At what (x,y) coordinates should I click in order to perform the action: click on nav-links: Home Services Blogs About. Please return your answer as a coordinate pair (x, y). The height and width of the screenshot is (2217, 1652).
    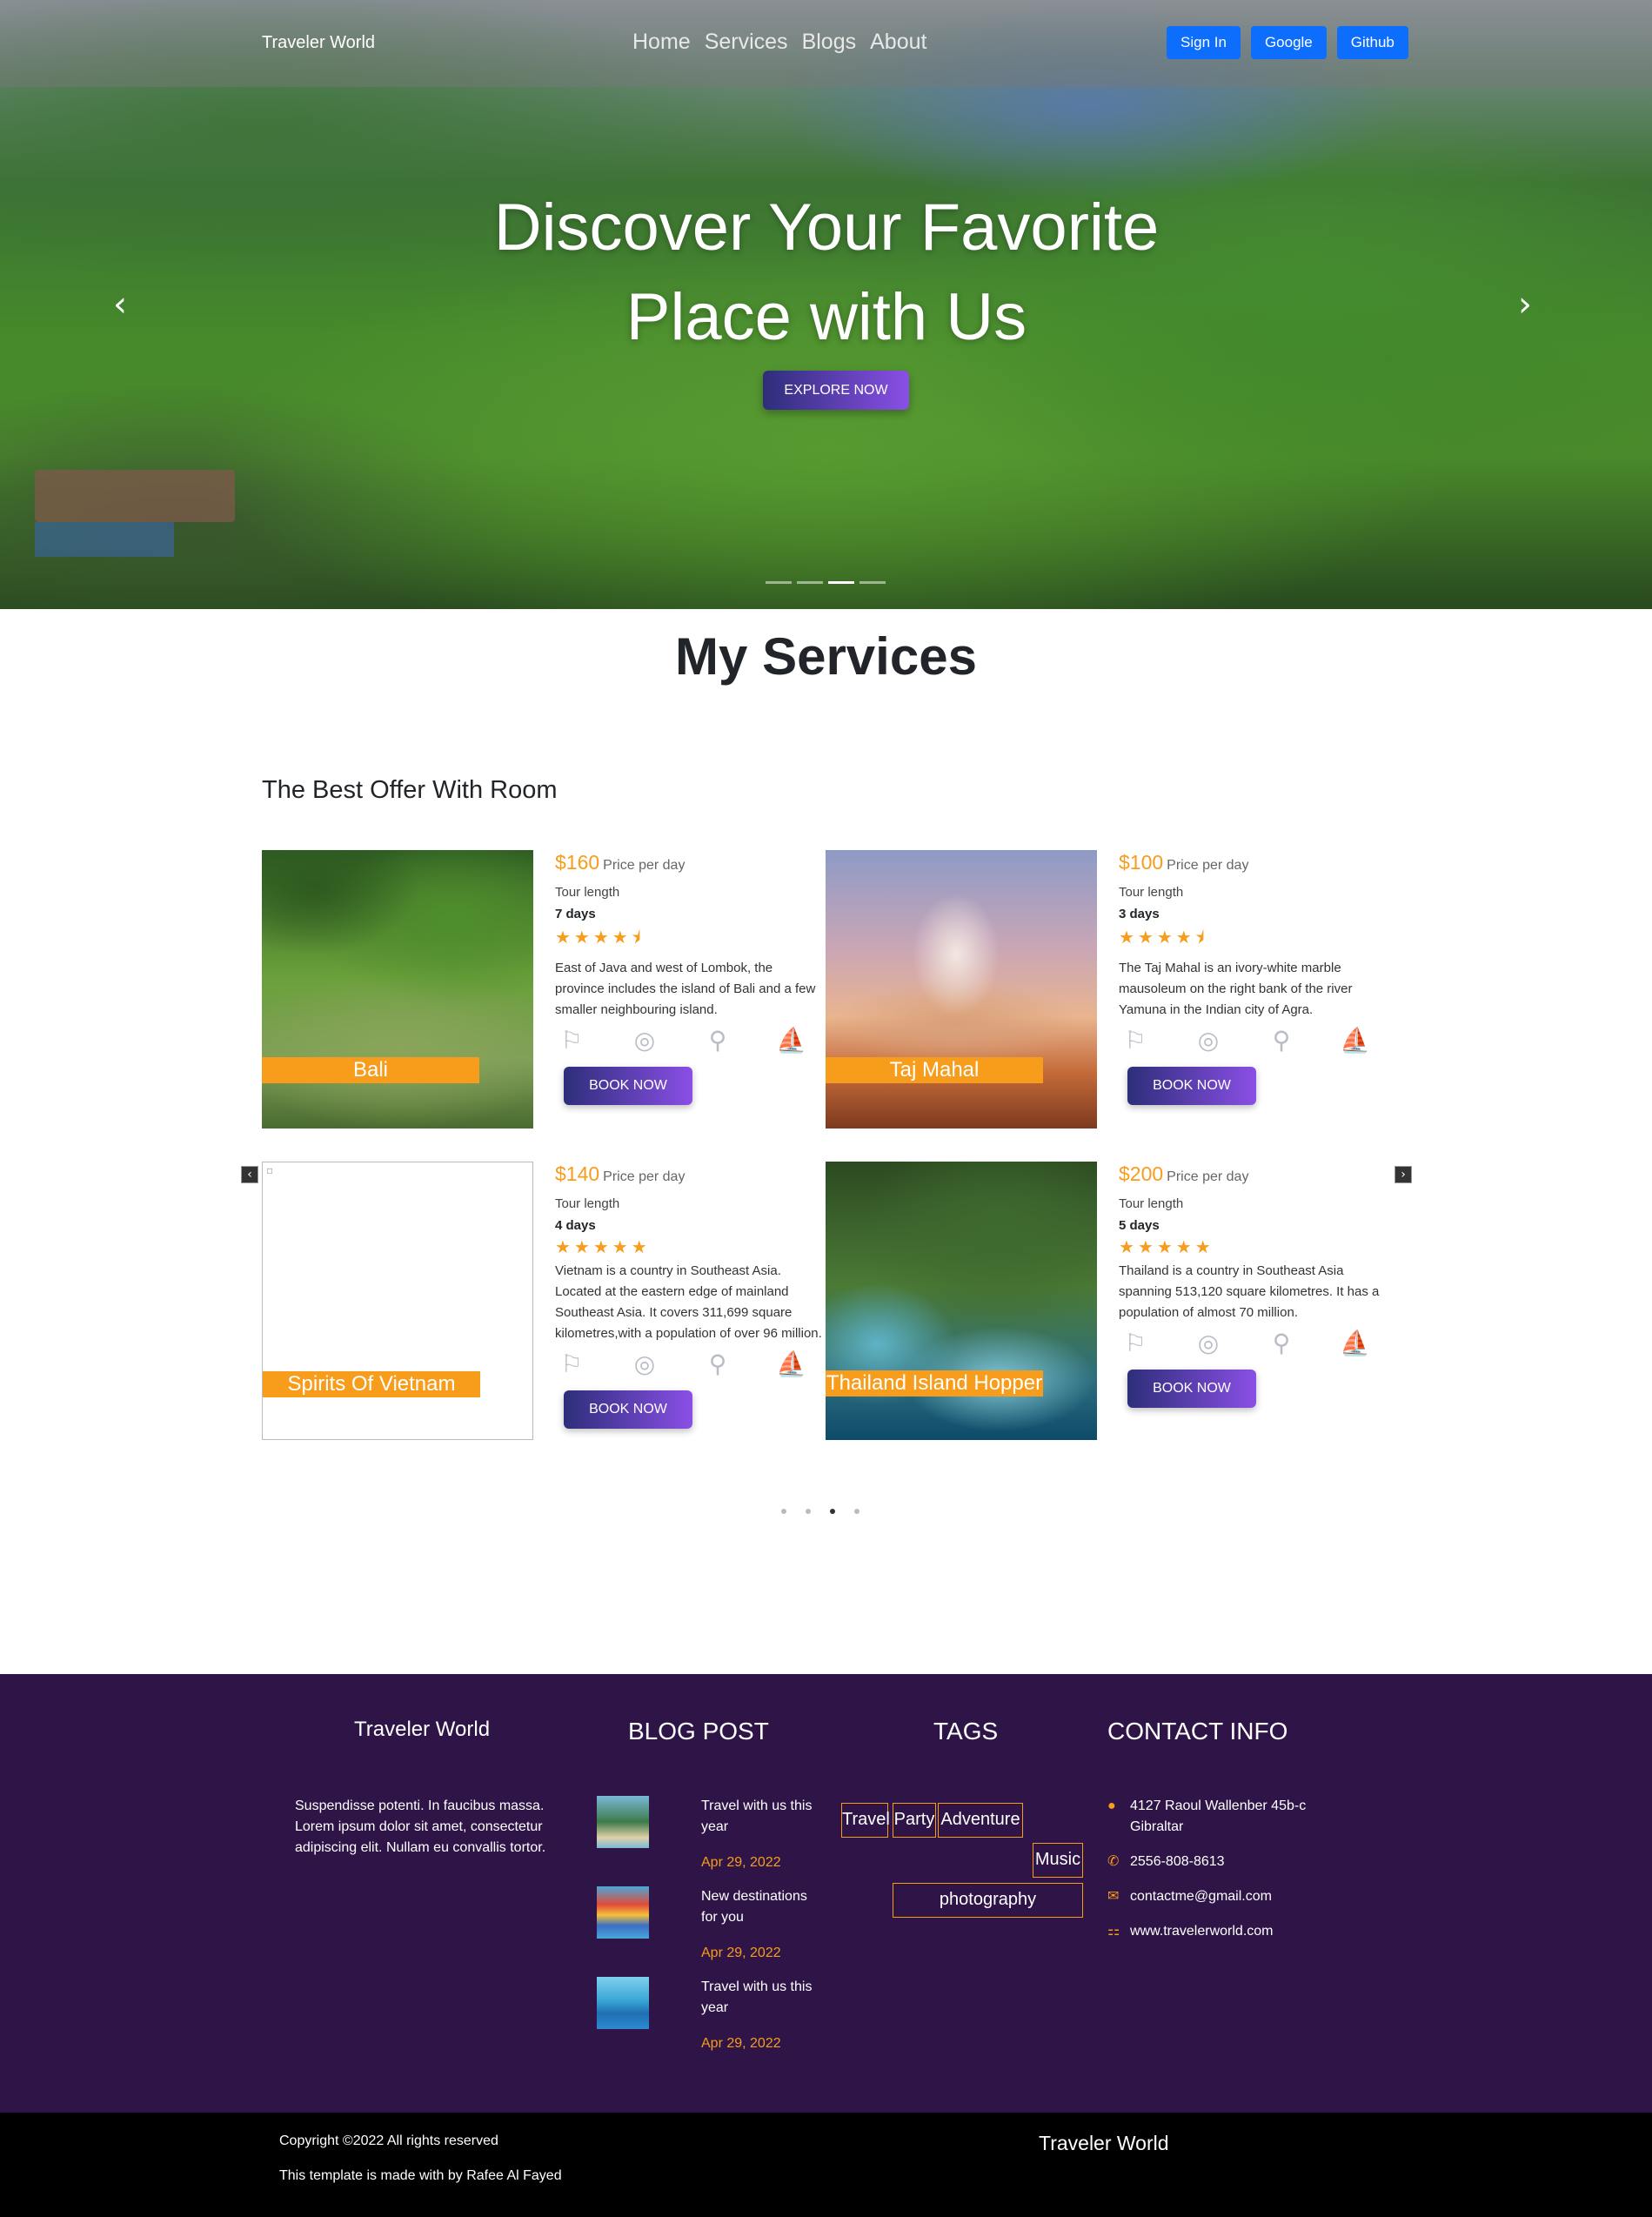
    Looking at the image, I should click on (779, 42).